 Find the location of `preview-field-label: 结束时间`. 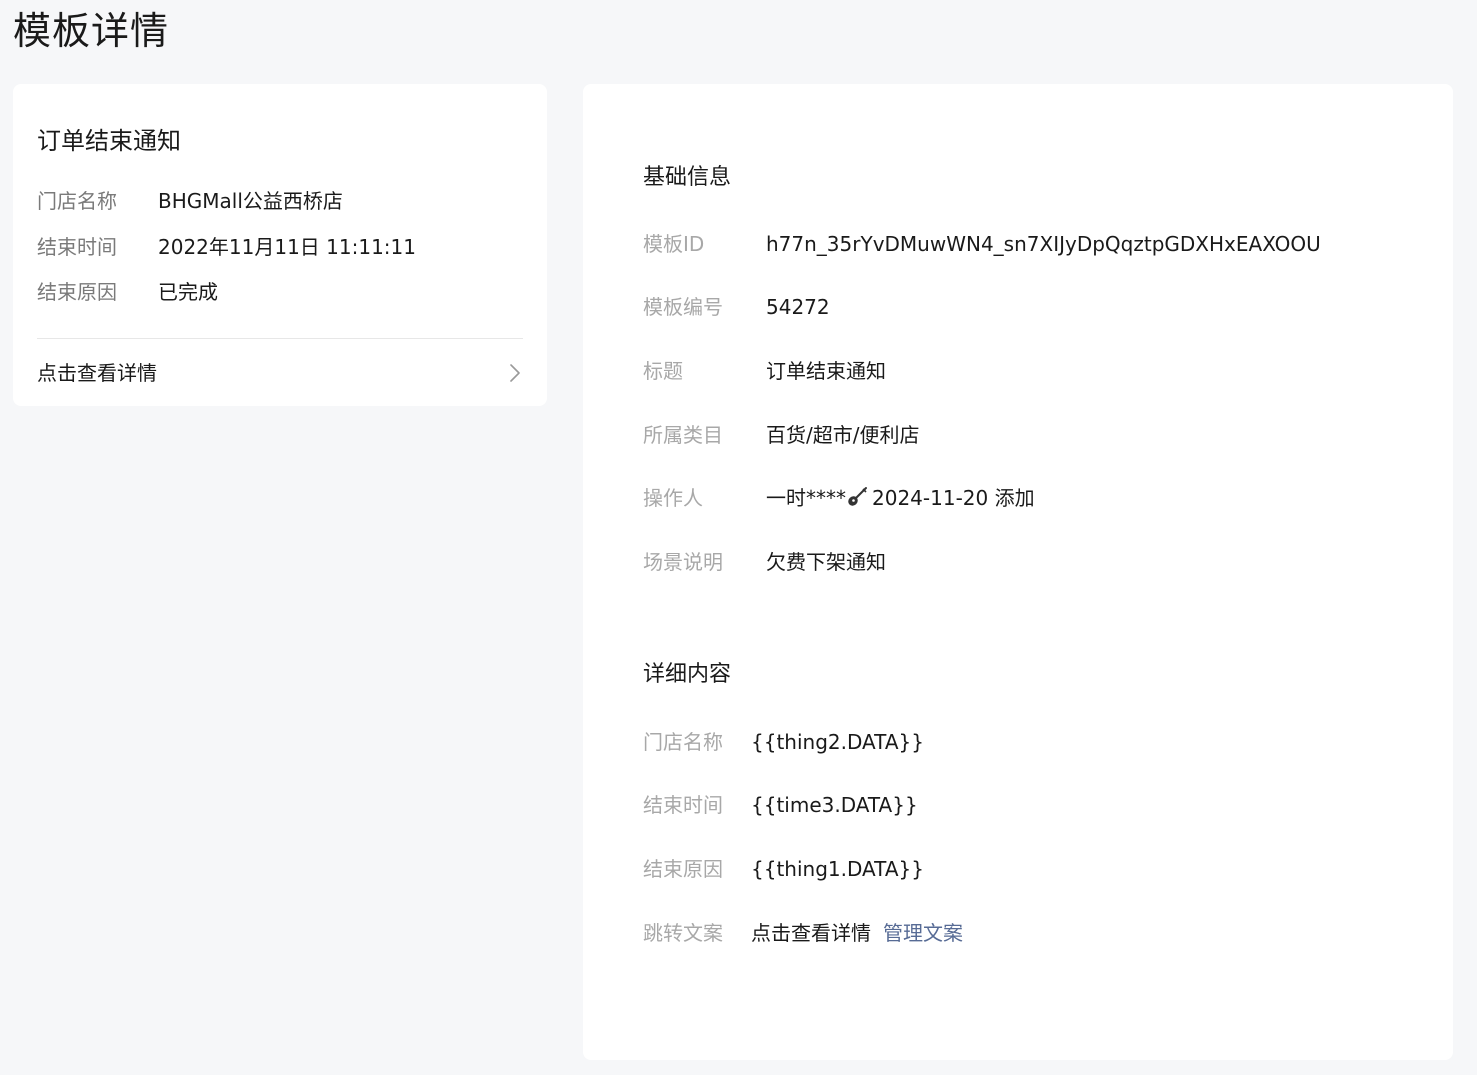

preview-field-label: 结束时间 is located at coordinates (77, 247).